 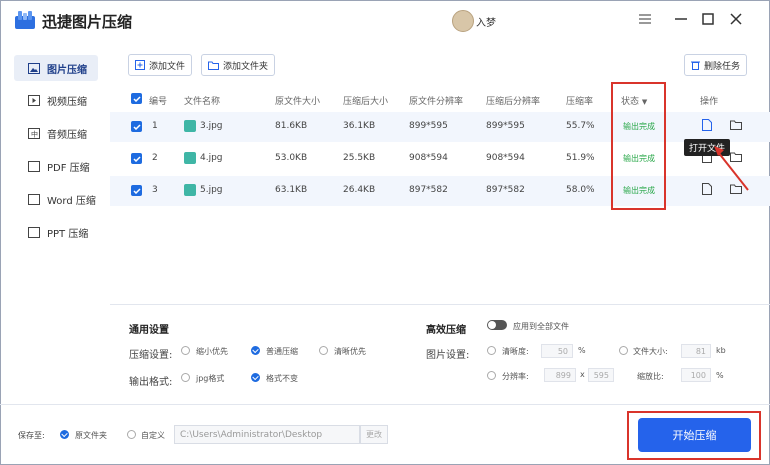 I want to click on ppt-icon, so click(x=34, y=232).